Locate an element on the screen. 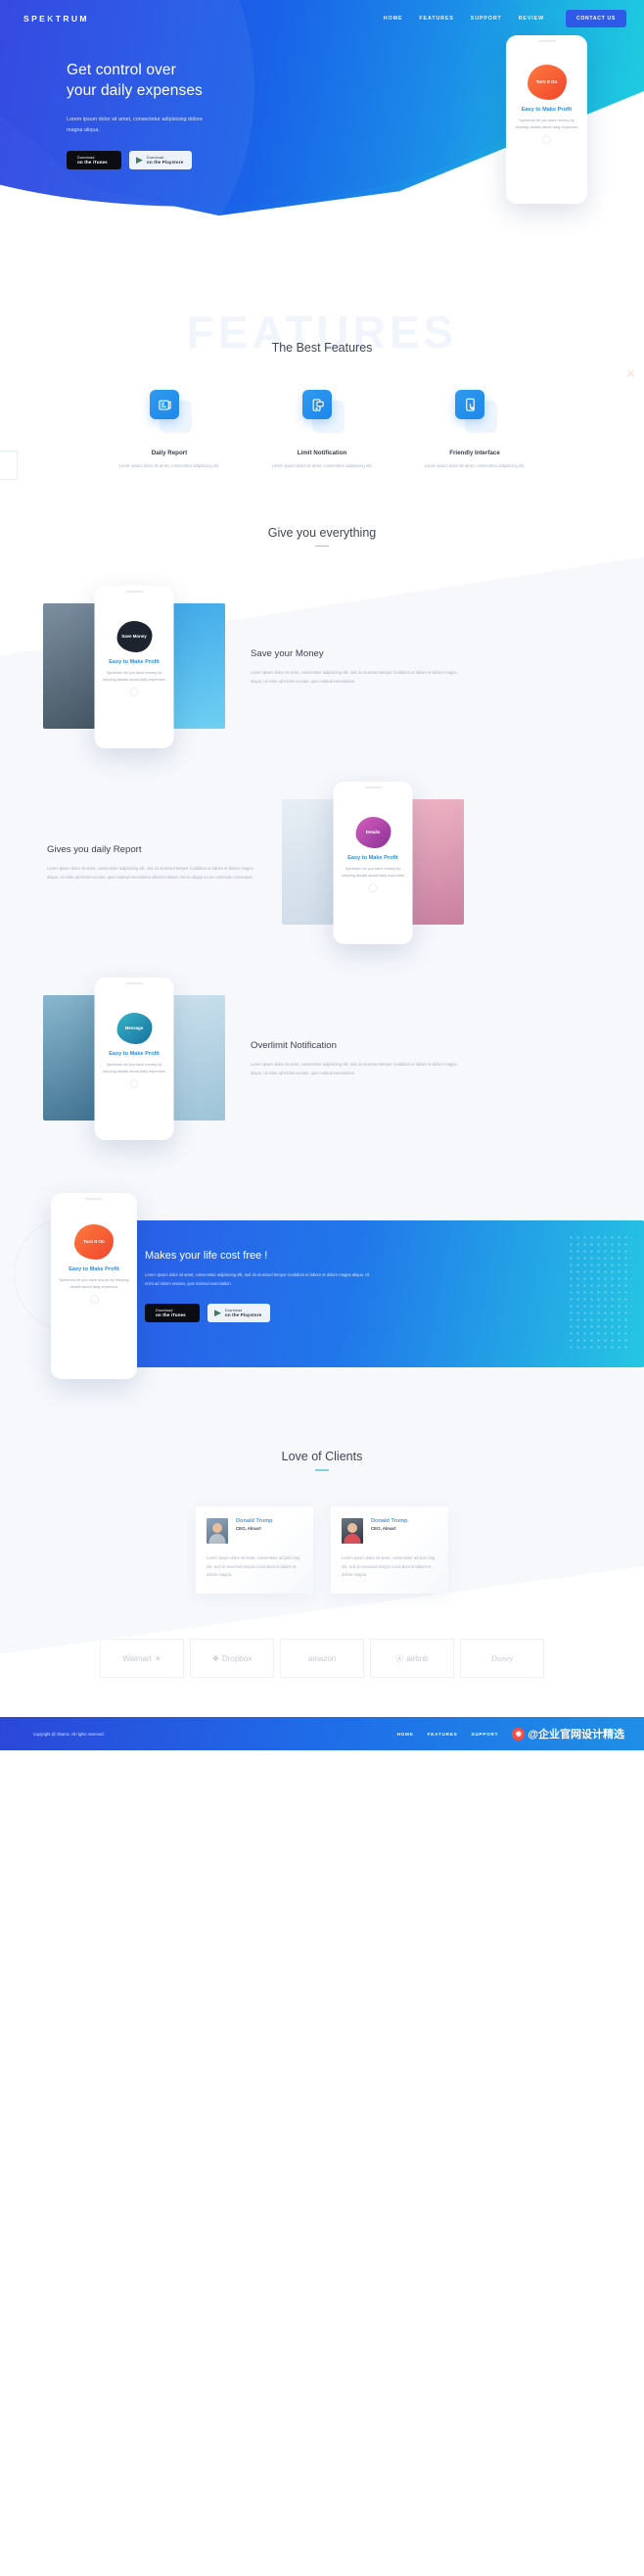  clients-title: Love of Clients is located at coordinates (322, 1457).